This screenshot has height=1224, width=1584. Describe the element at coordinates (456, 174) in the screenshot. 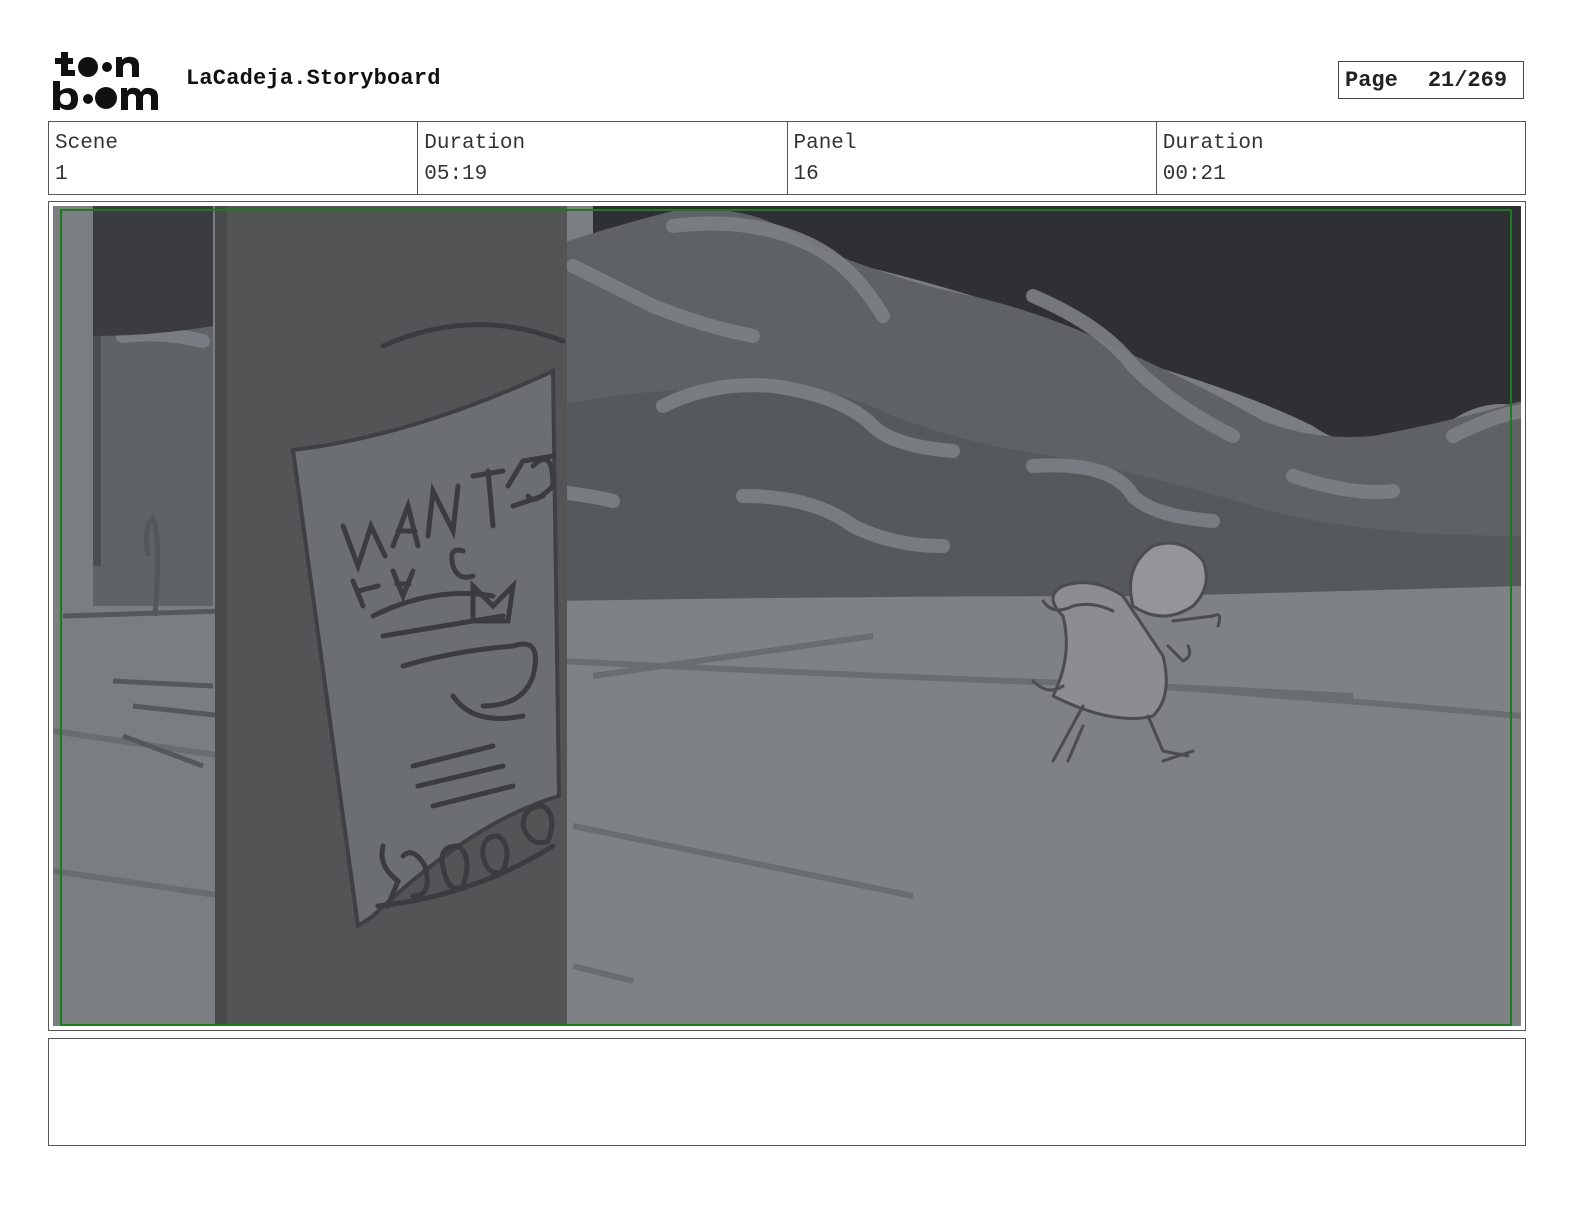

I see `scene-duration-value: 05:19` at that location.